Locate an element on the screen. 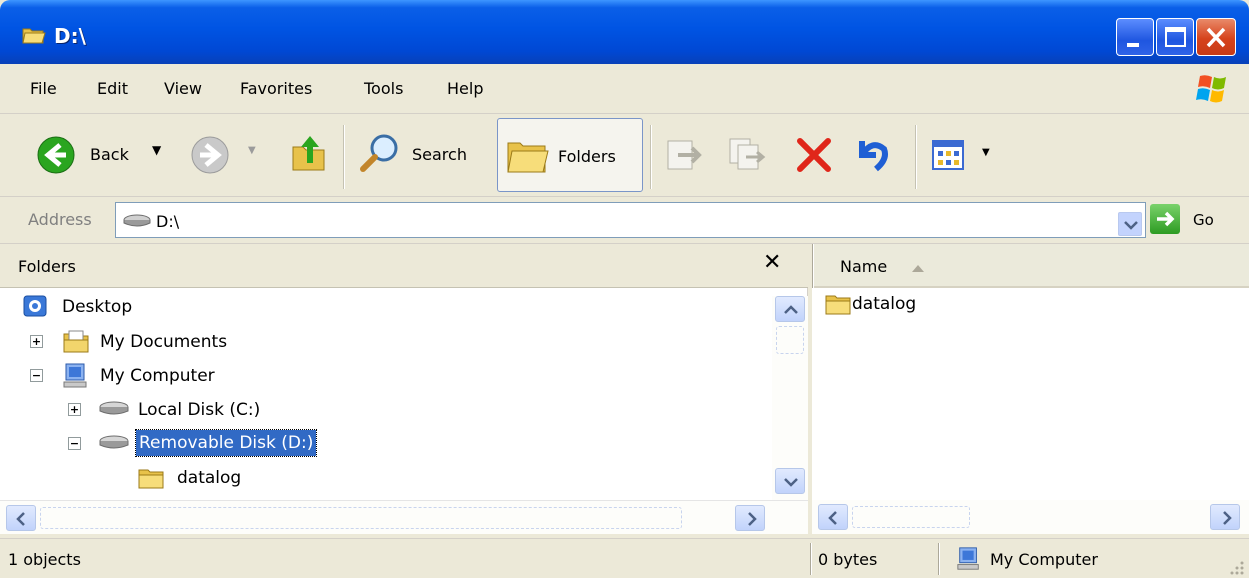  list-item-label: datalog is located at coordinates (884, 304).